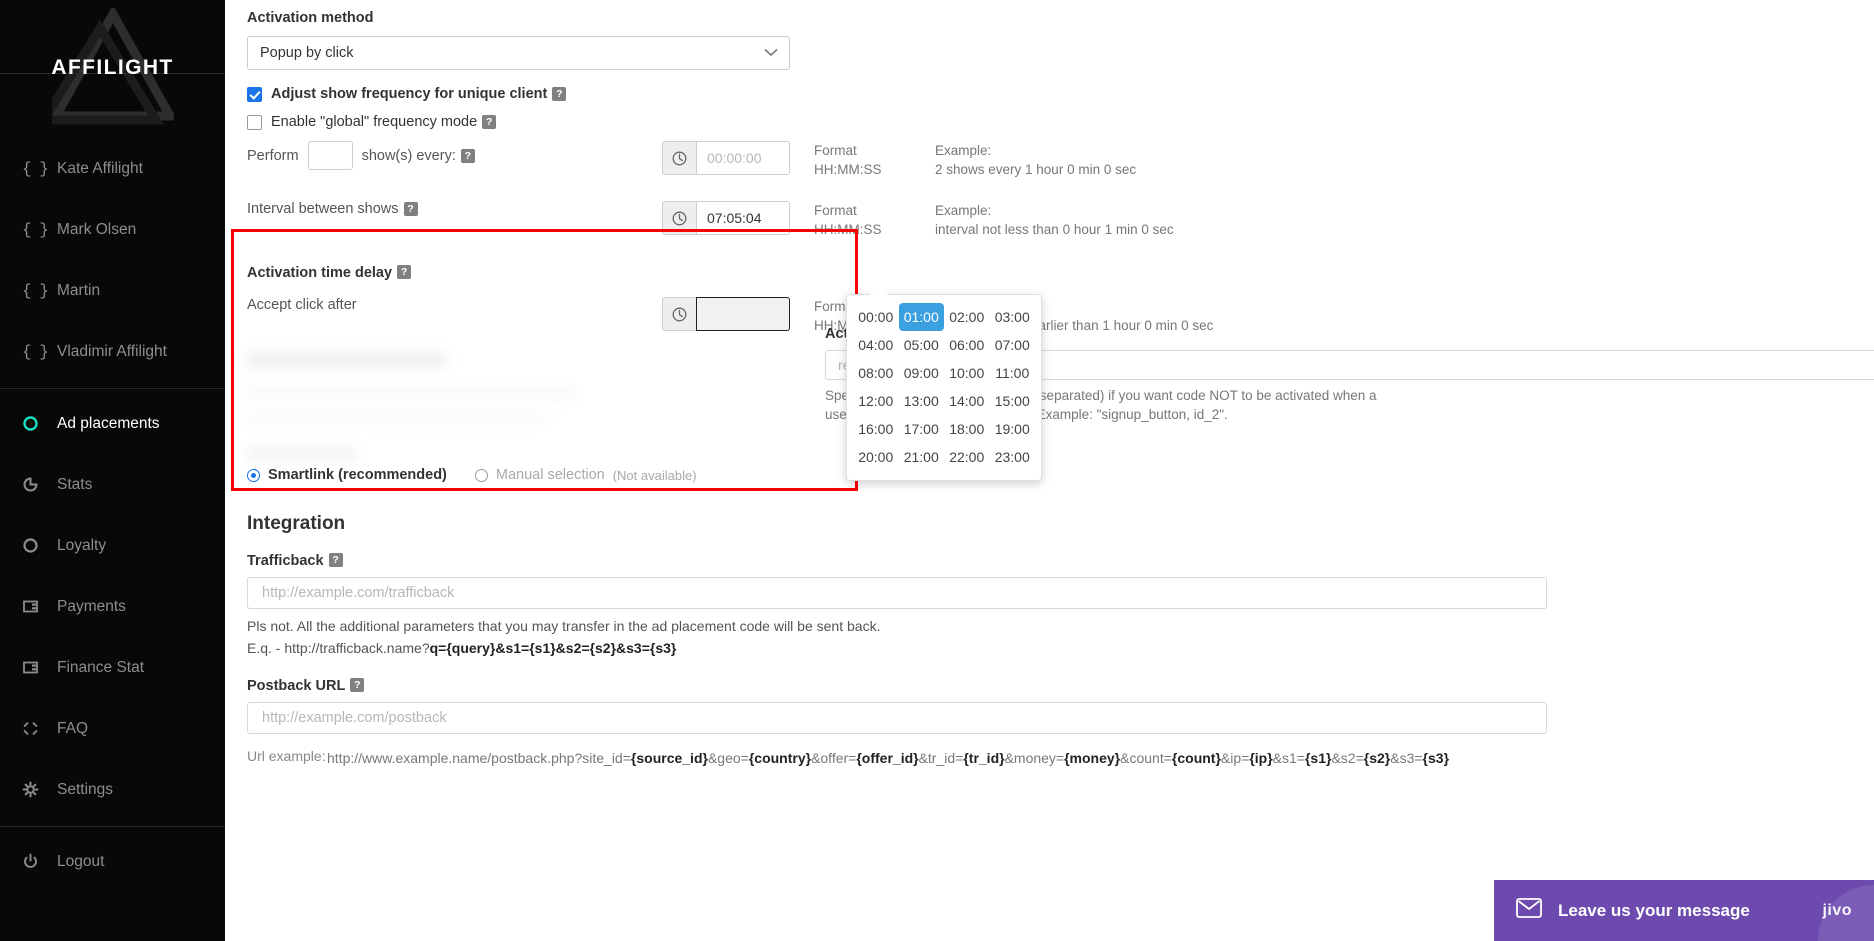  Describe the element at coordinates (286, 756) in the screenshot. I see `url-example-label: Url example:` at that location.